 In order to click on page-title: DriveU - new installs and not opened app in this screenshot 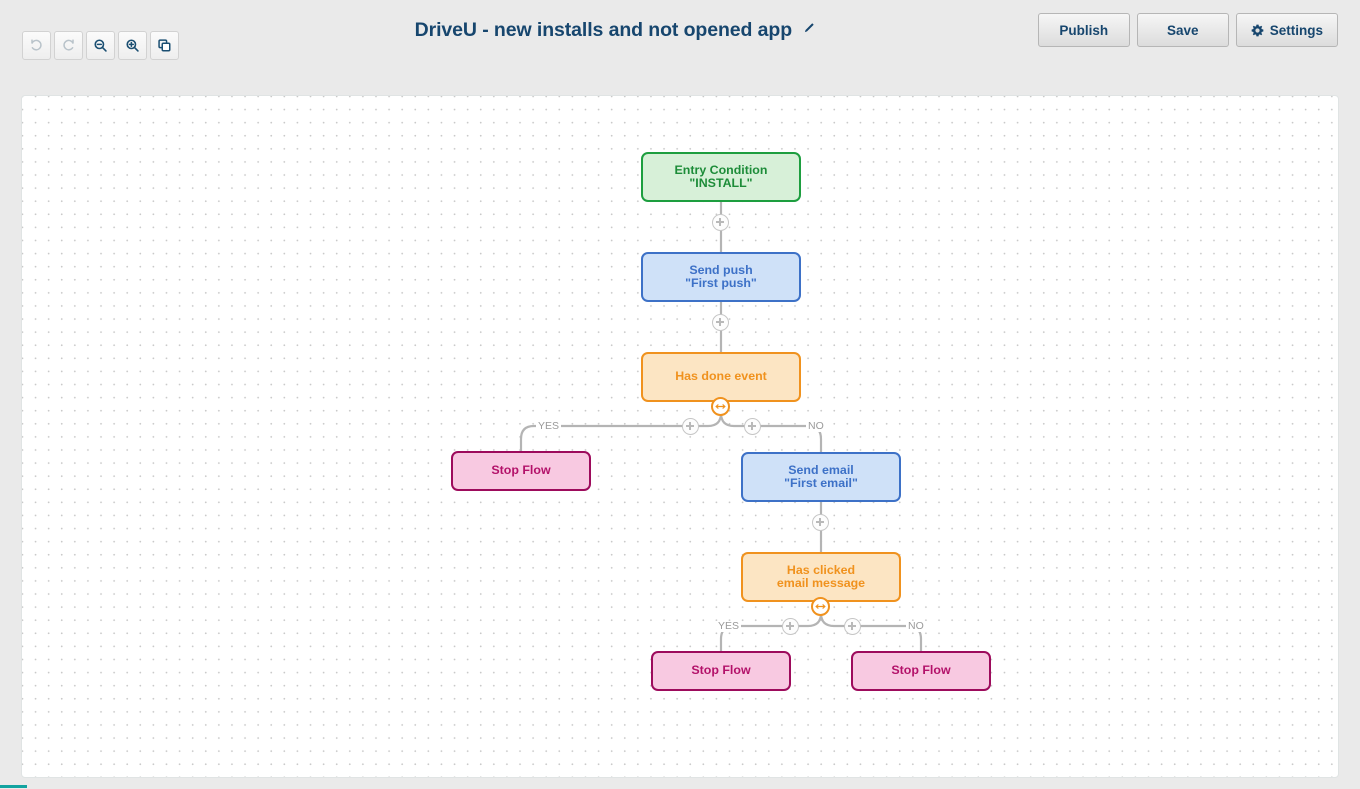, I will do `click(615, 30)`.